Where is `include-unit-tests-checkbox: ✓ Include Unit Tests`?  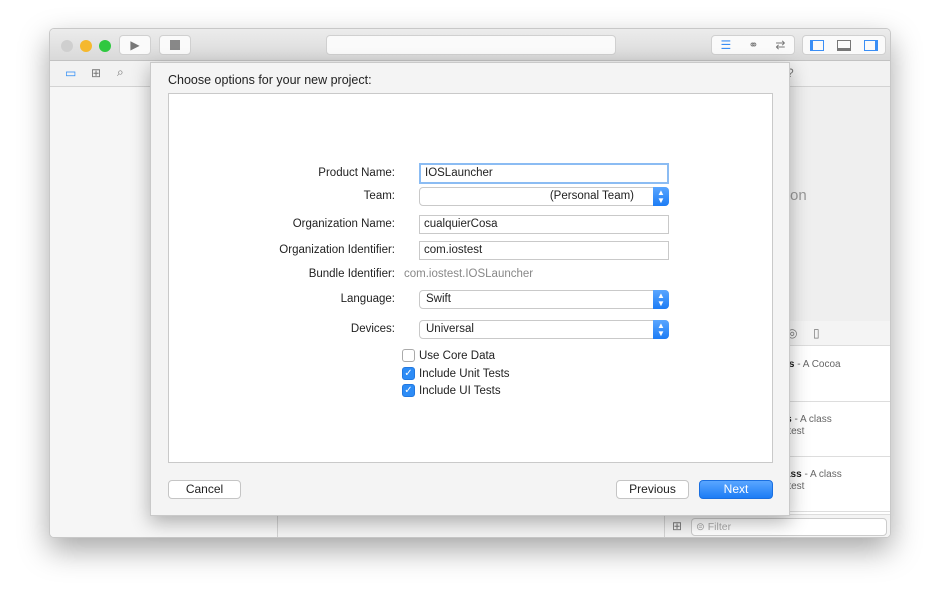
include-unit-tests-checkbox: ✓ Include Unit Tests is located at coordinates (456, 373).